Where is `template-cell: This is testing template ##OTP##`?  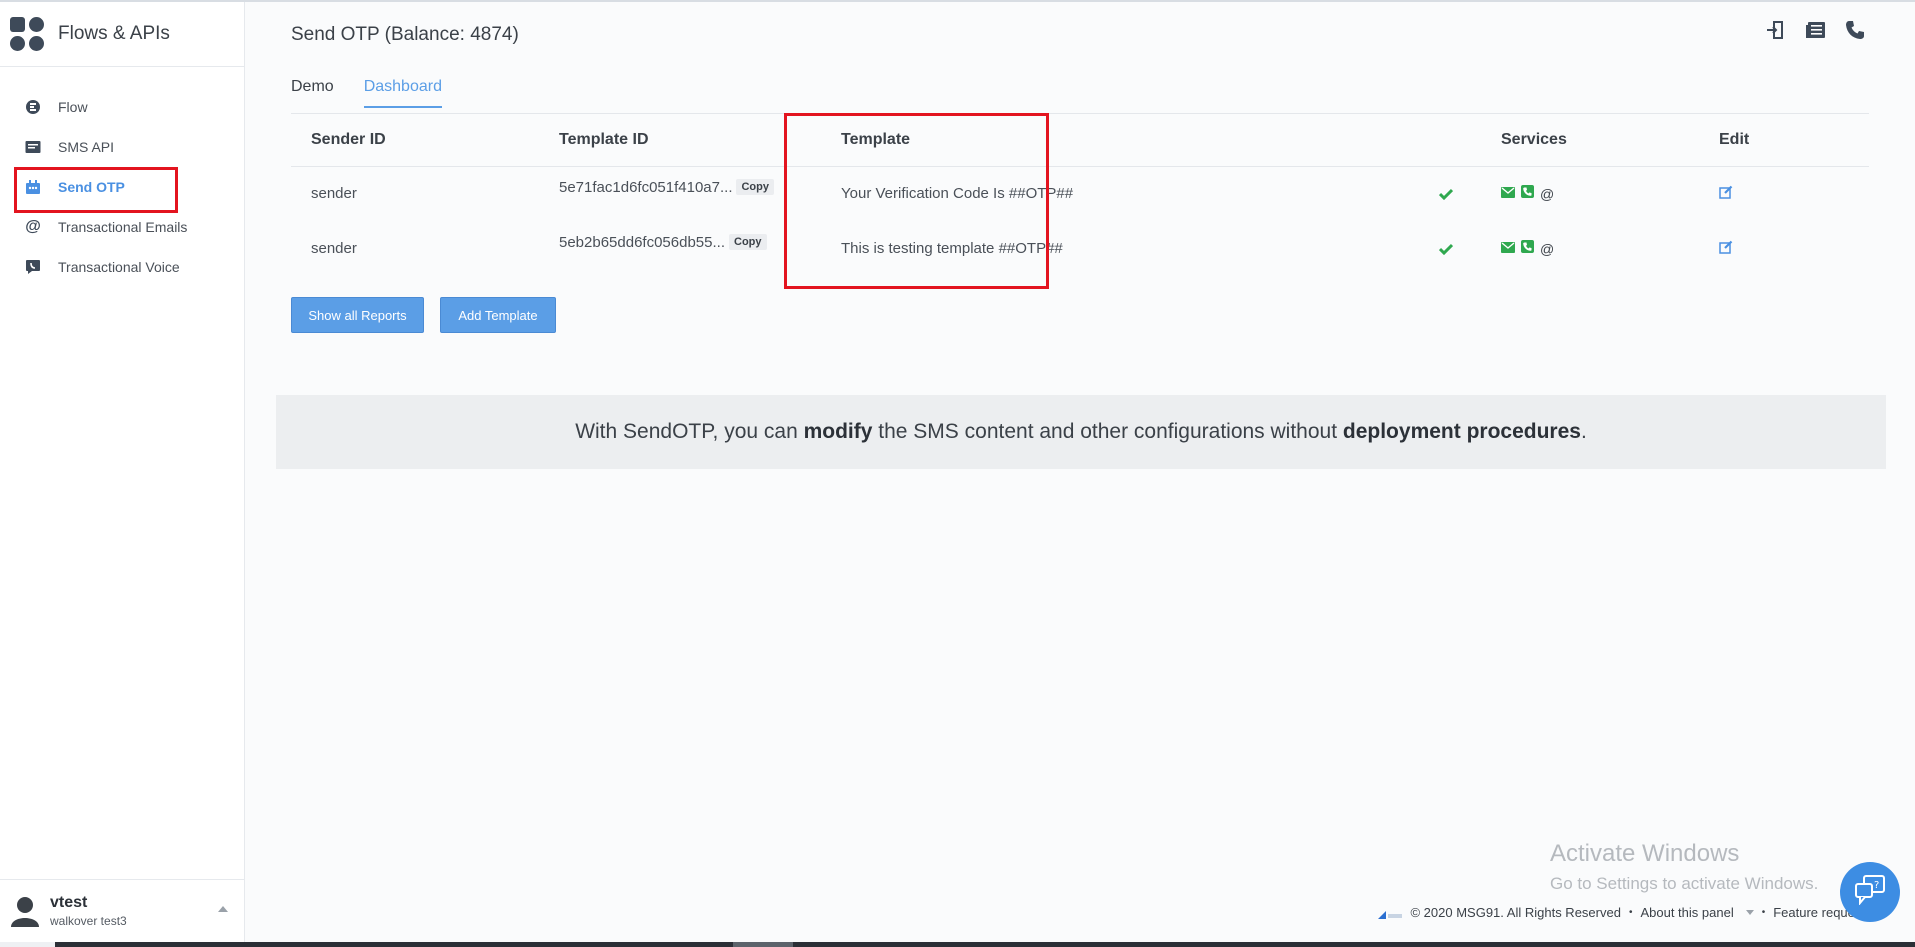
template-cell: This is testing template ##OTP## is located at coordinates (1151, 248).